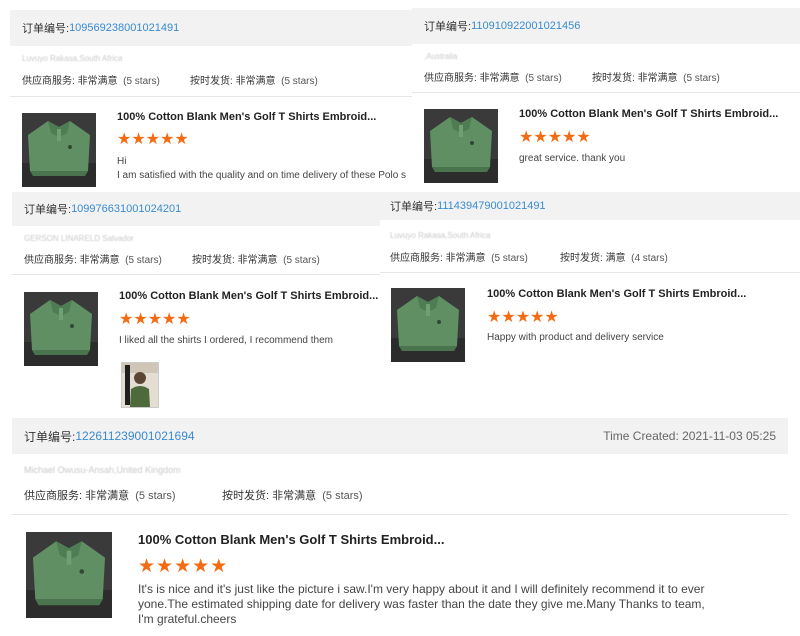 This screenshot has height=636, width=800. Describe the element at coordinates (491, 206) in the screenshot. I see `order-number-link: 111439479001021491` at that location.